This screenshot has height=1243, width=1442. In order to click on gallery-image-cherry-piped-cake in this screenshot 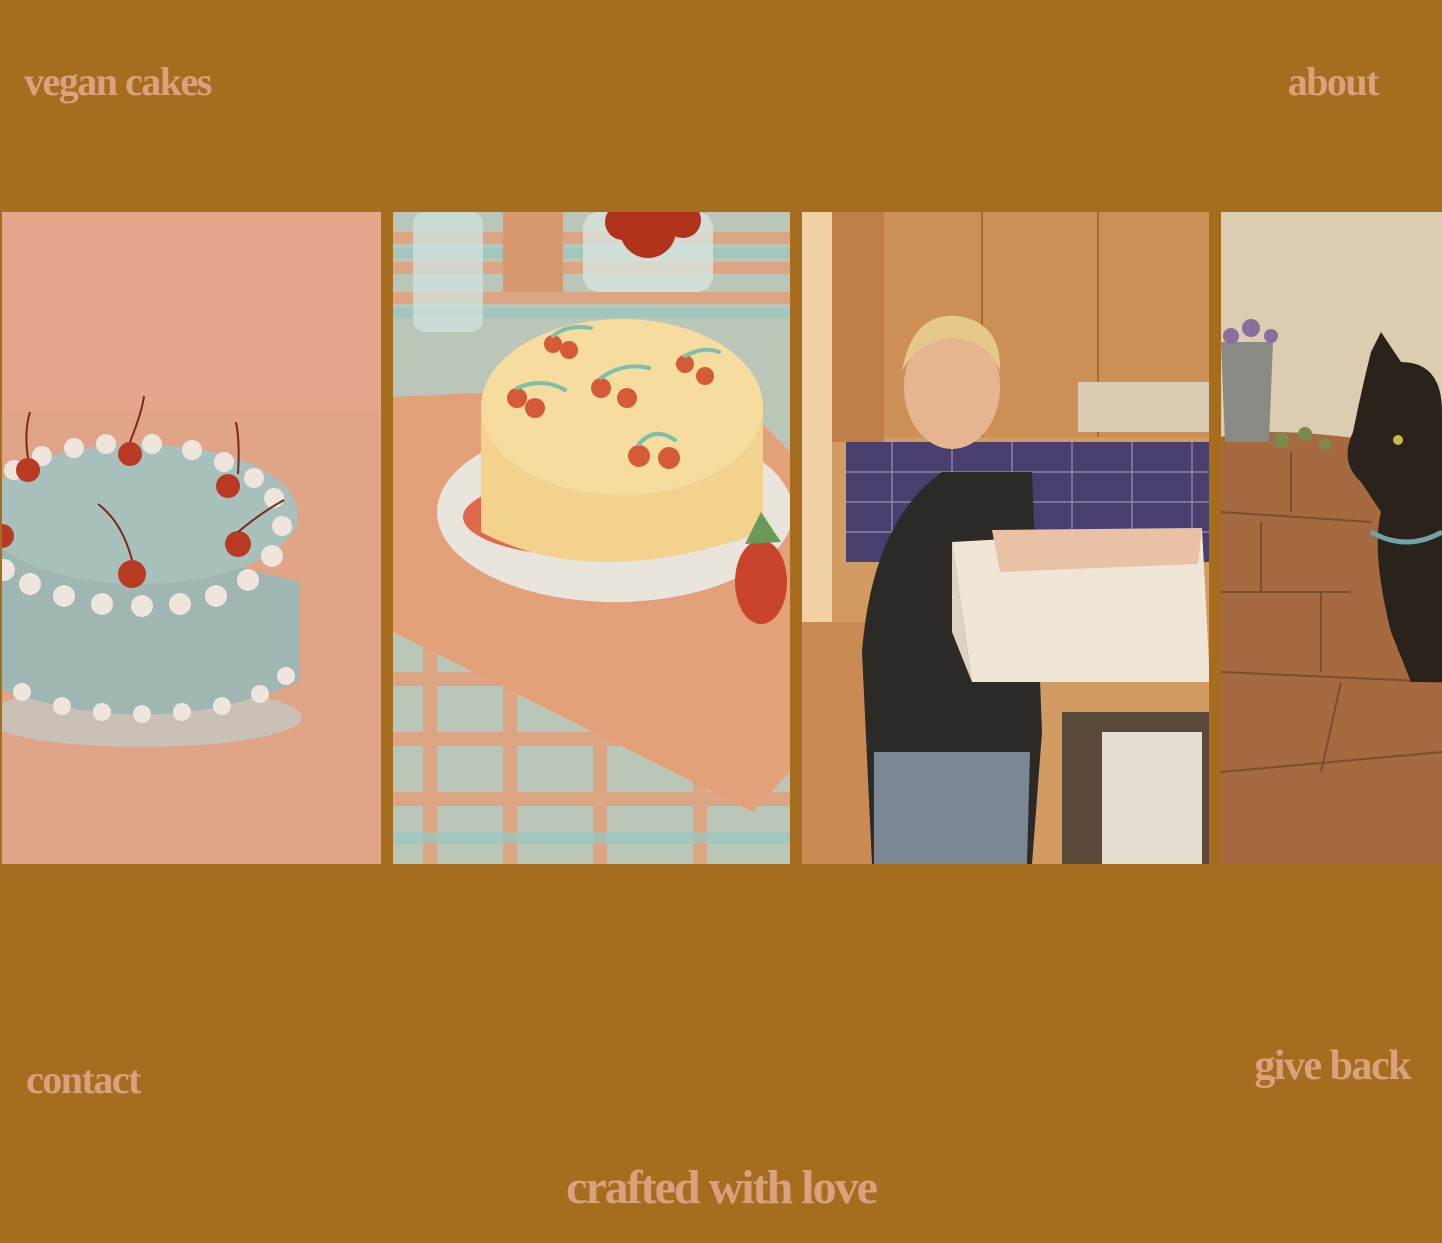, I will do `click(591, 538)`.